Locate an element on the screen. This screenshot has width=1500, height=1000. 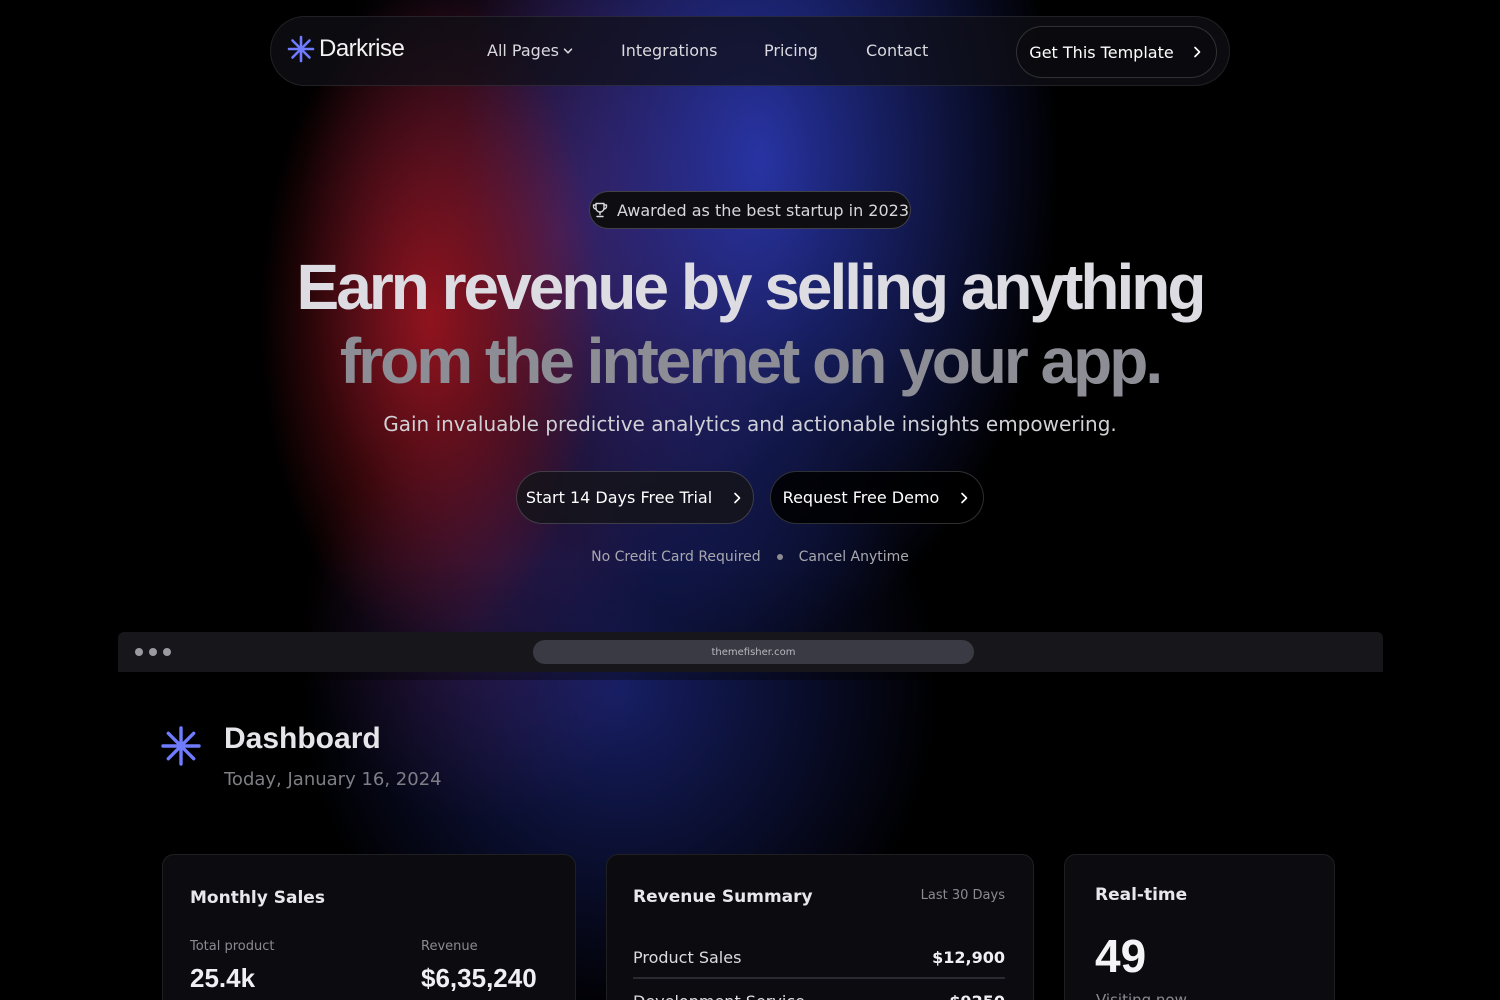
hero-headline-line2: from the internet on your app. is located at coordinates (751, 361).